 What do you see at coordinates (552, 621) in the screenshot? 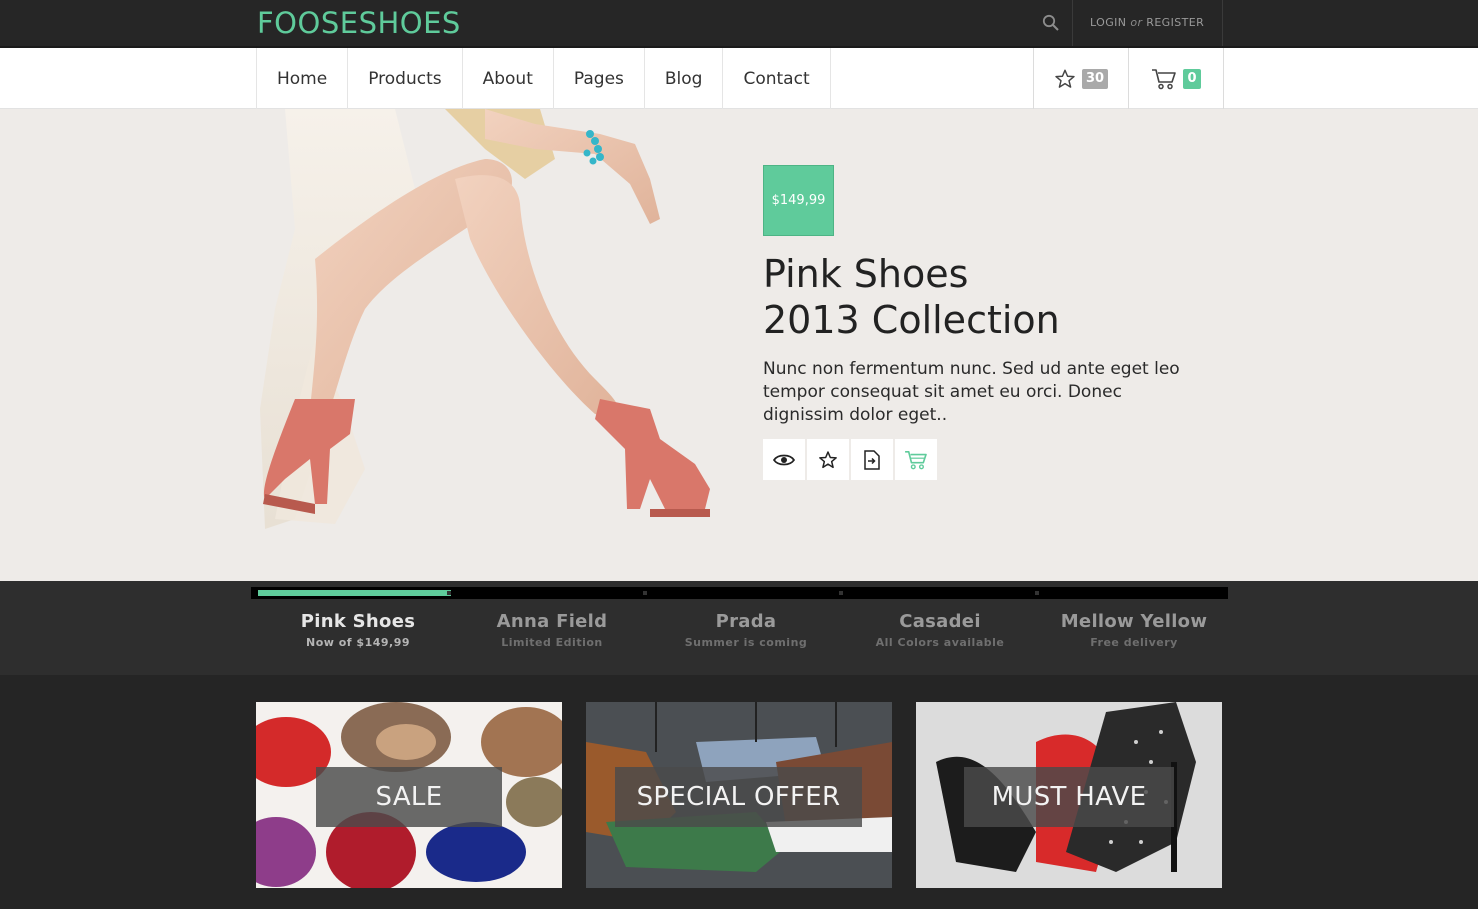
I see `slide-tab-title: Anna Field` at bounding box center [552, 621].